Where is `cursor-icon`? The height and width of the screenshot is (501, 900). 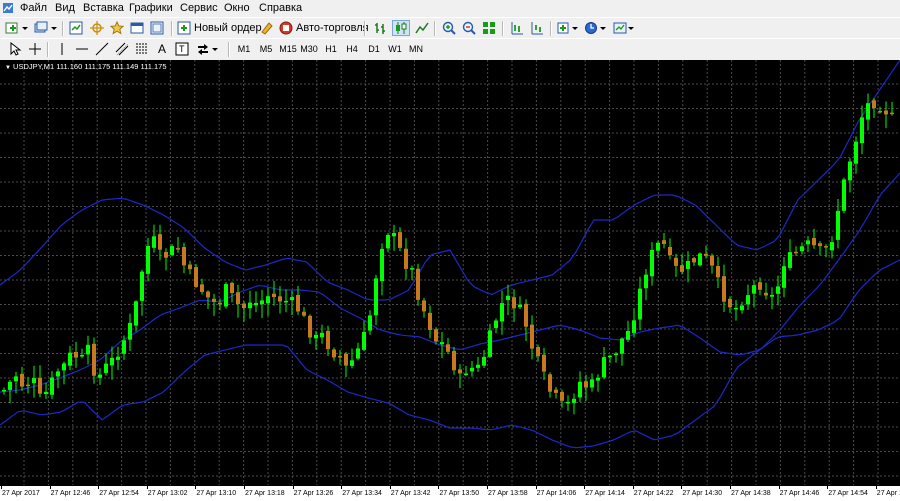 cursor-icon is located at coordinates (16, 49).